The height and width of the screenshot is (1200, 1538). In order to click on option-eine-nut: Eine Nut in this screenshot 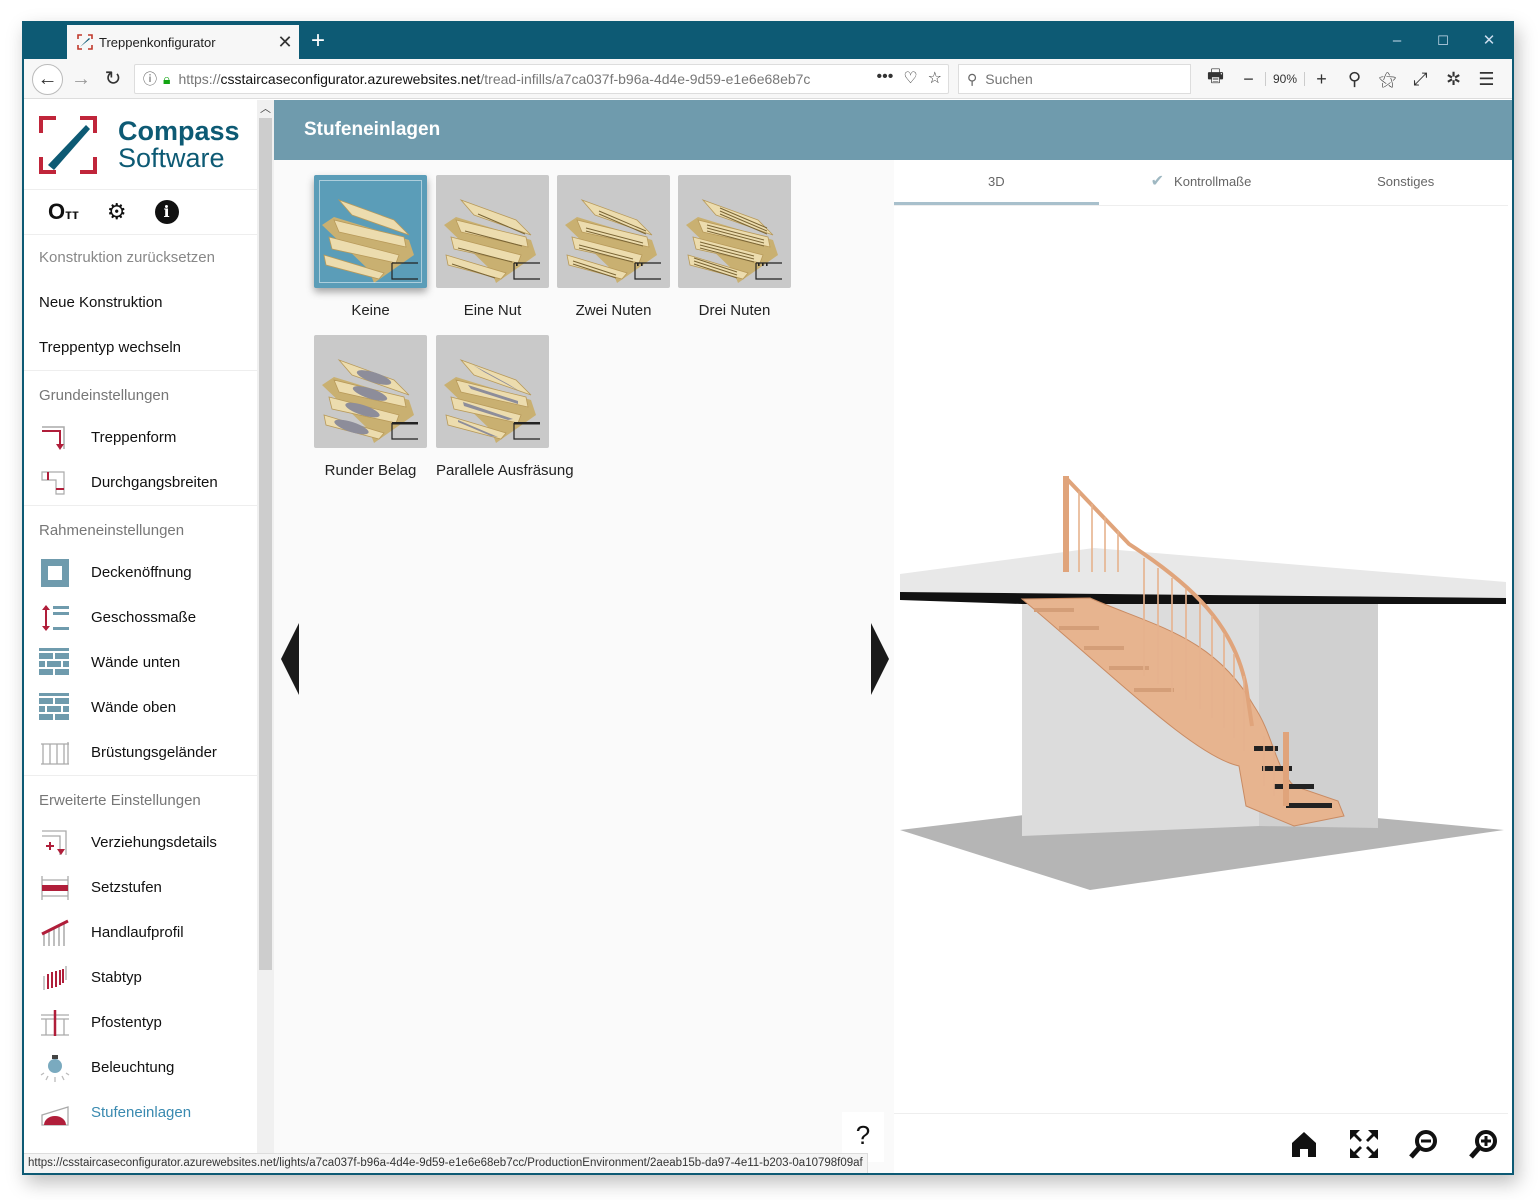, I will do `click(492, 247)`.